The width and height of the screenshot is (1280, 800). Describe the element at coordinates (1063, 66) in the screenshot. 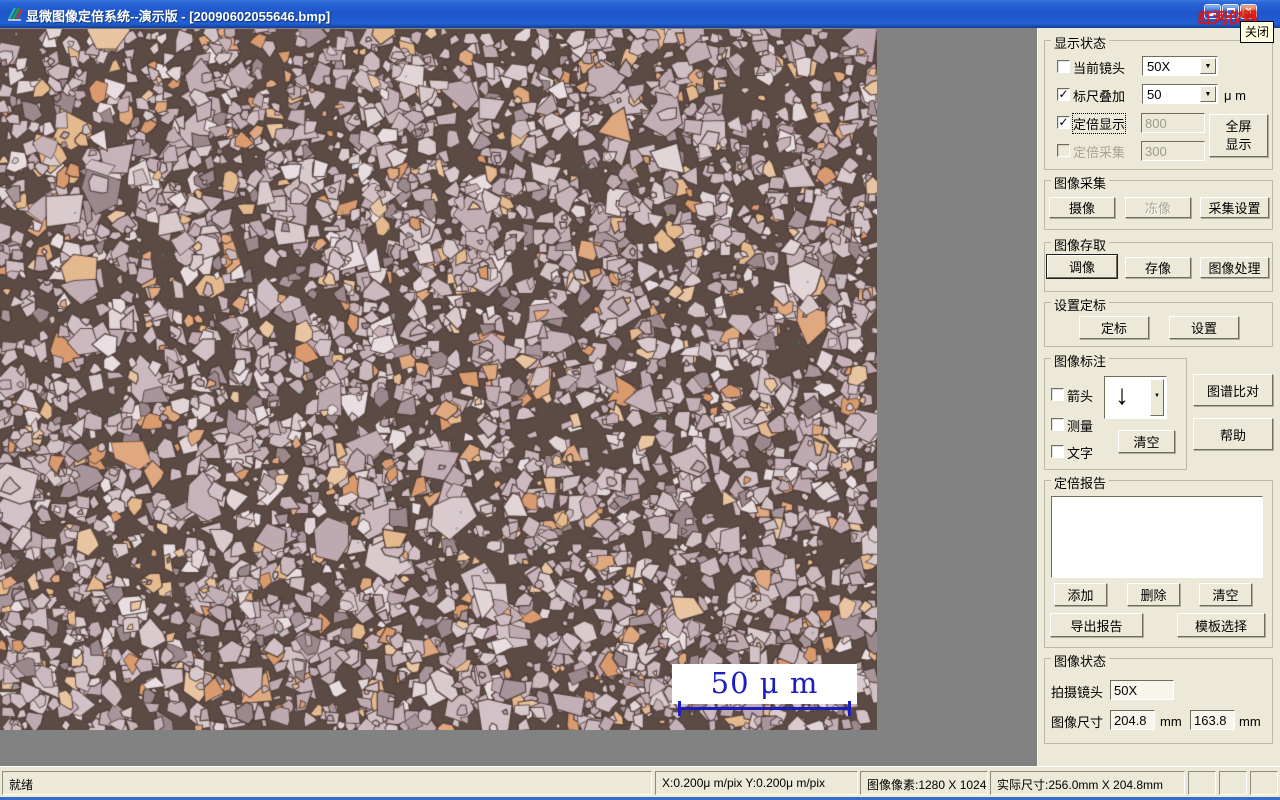

I see `current-lens-checkbox` at that location.